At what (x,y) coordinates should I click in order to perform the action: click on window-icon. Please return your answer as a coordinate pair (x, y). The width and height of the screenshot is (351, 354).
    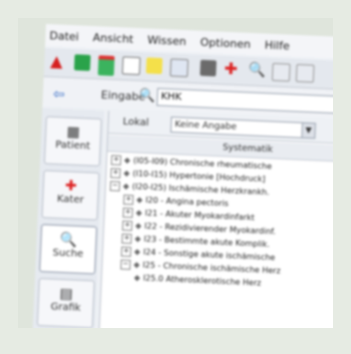
    Looking at the image, I should click on (305, 73).